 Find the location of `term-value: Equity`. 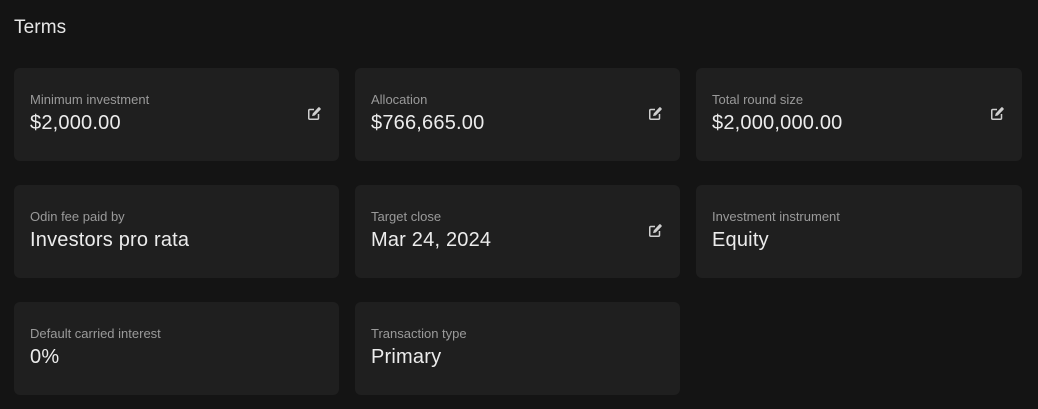

term-value: Equity is located at coordinates (740, 240).